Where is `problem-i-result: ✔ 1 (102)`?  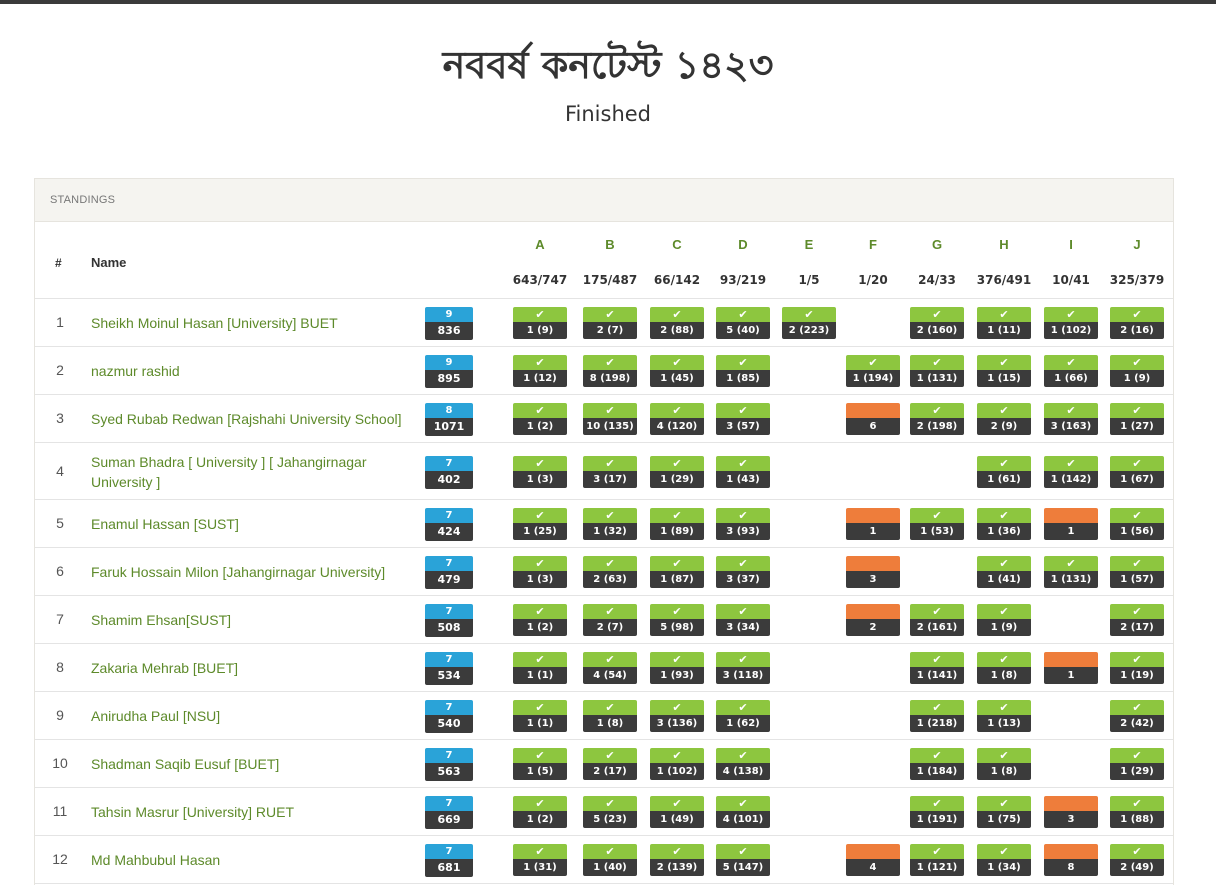 problem-i-result: ✔ 1 (102) is located at coordinates (1071, 323).